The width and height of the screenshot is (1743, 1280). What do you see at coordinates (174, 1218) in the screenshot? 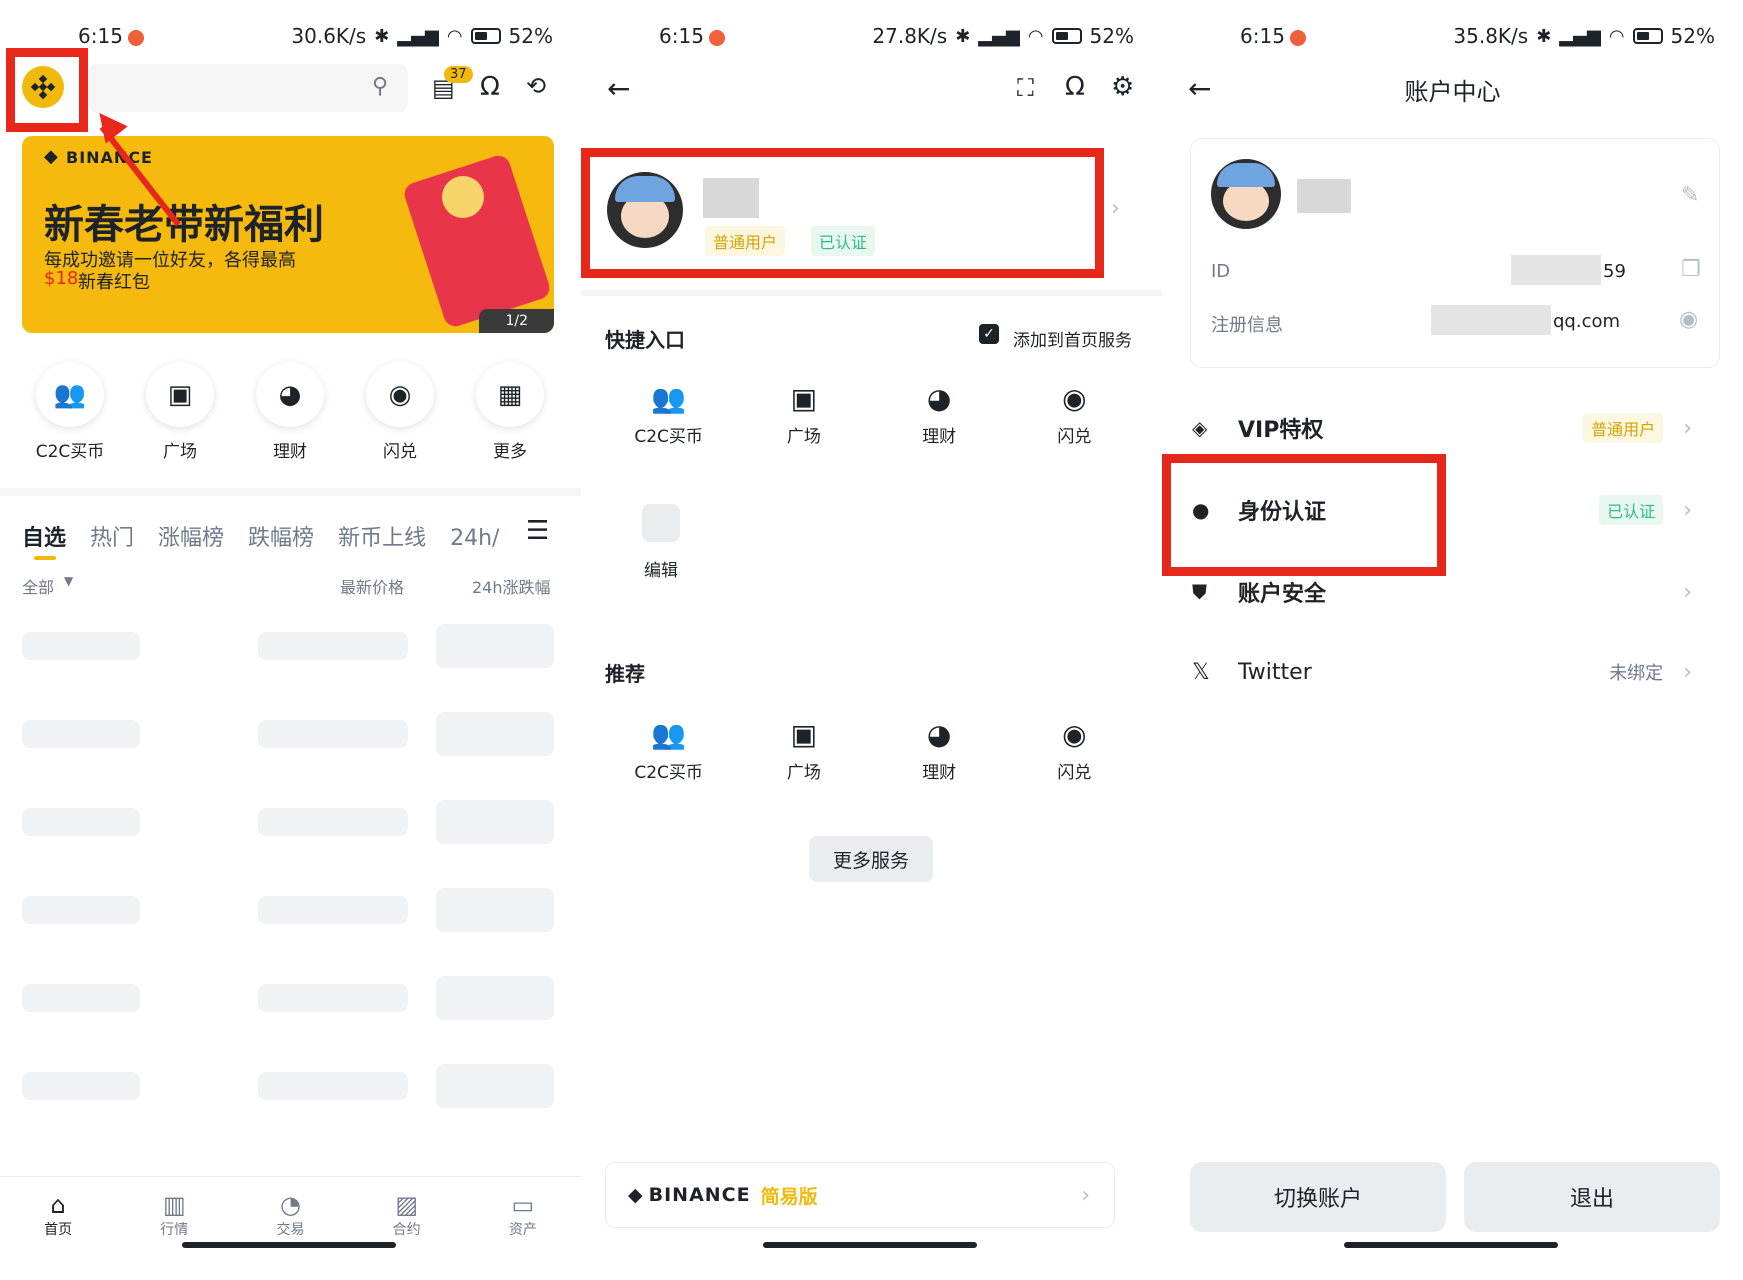
I see `nav-markets: ▥ 行情` at bounding box center [174, 1218].